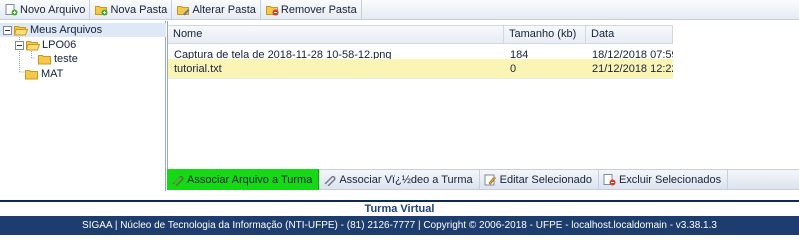  What do you see at coordinates (53, 9) in the screenshot?
I see `new-file-label: Novo Arquivo` at bounding box center [53, 9].